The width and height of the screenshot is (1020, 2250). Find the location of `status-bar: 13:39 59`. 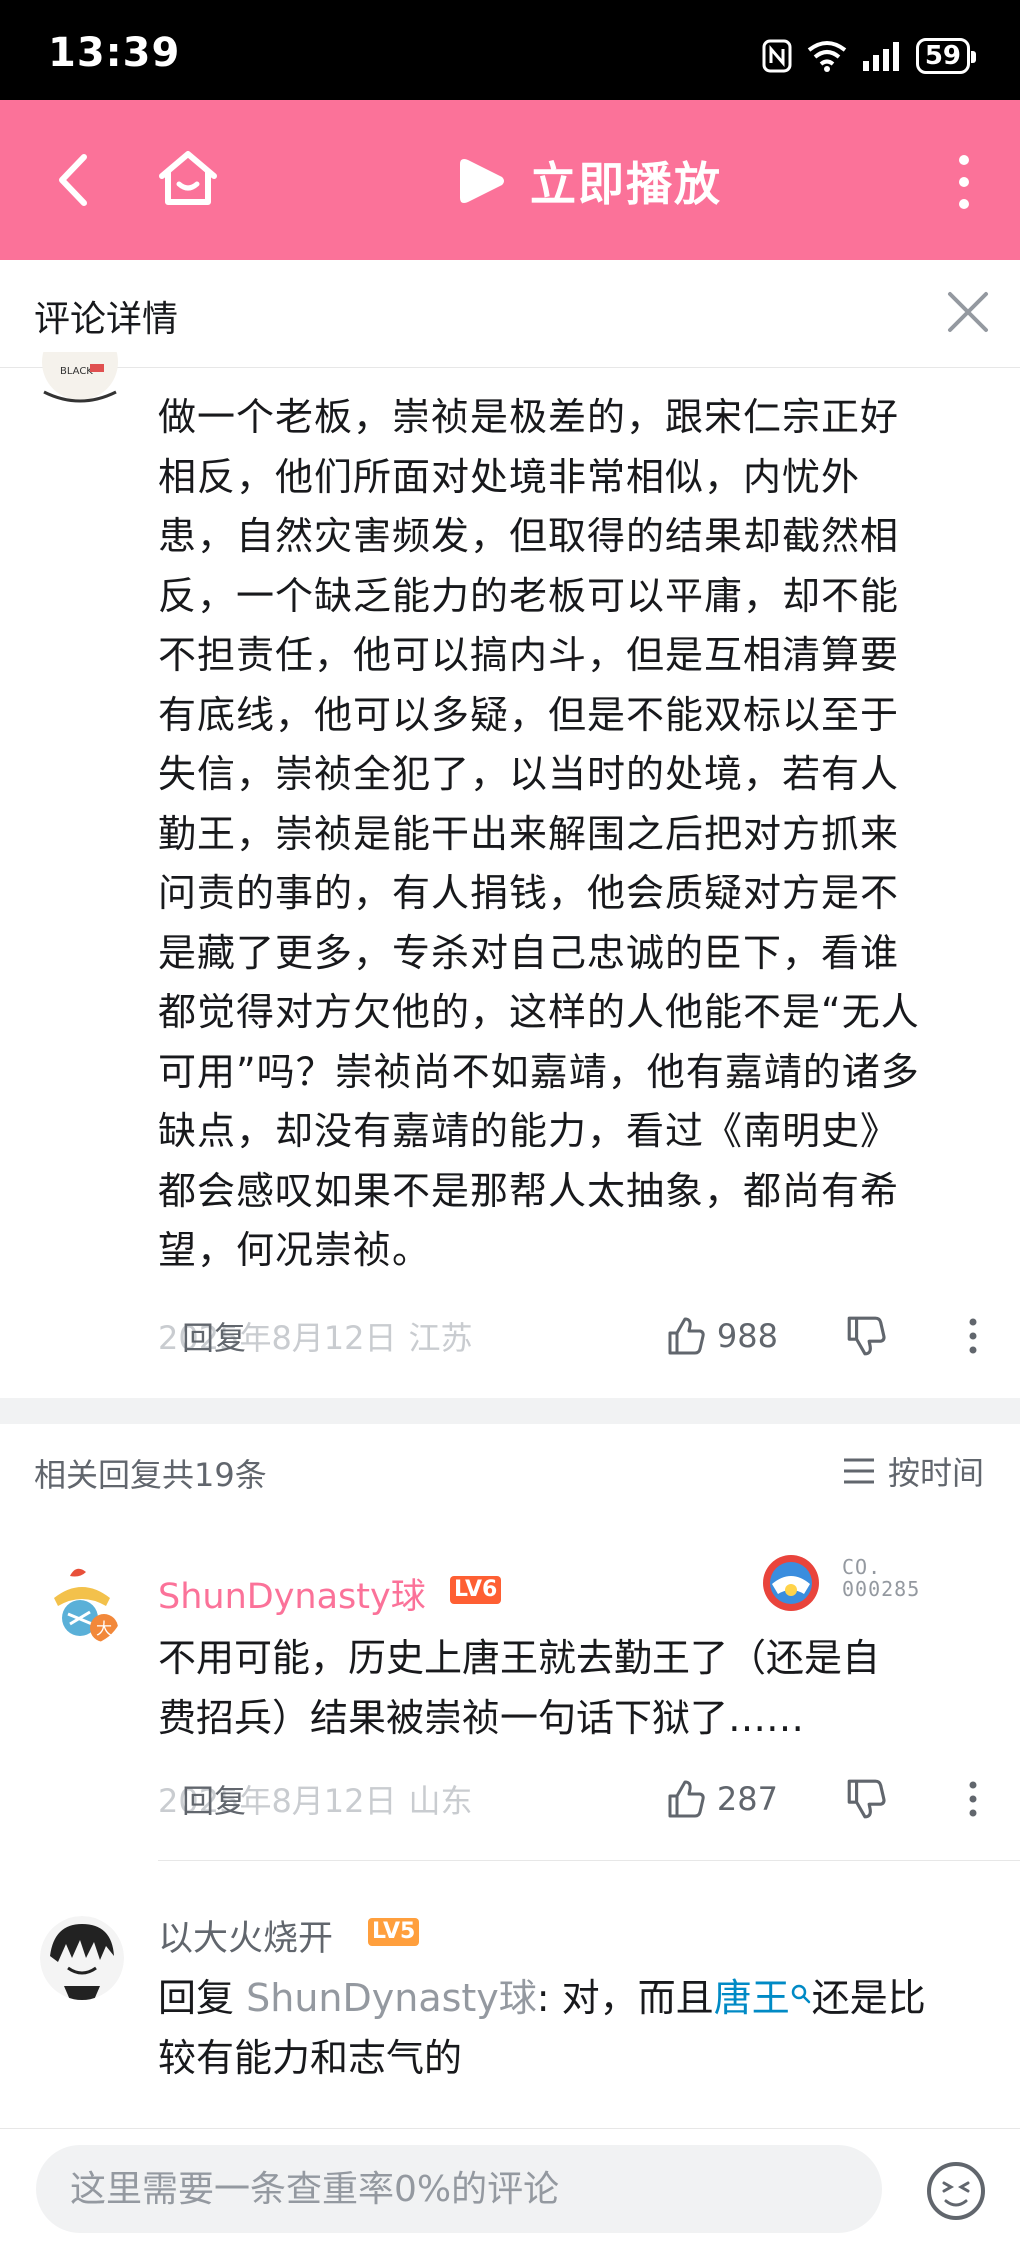

status-bar: 13:39 59 is located at coordinates (510, 50).